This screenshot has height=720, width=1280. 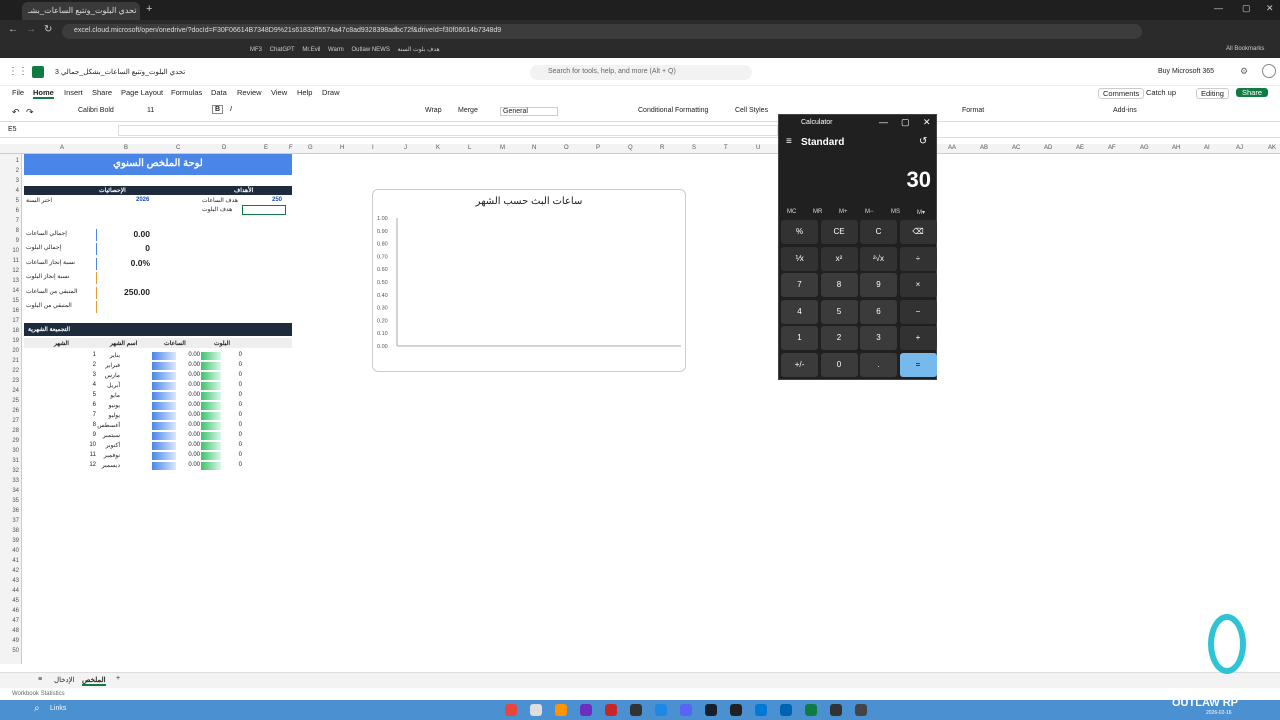 I want to click on column-header: AH, so click(x=1176, y=148).